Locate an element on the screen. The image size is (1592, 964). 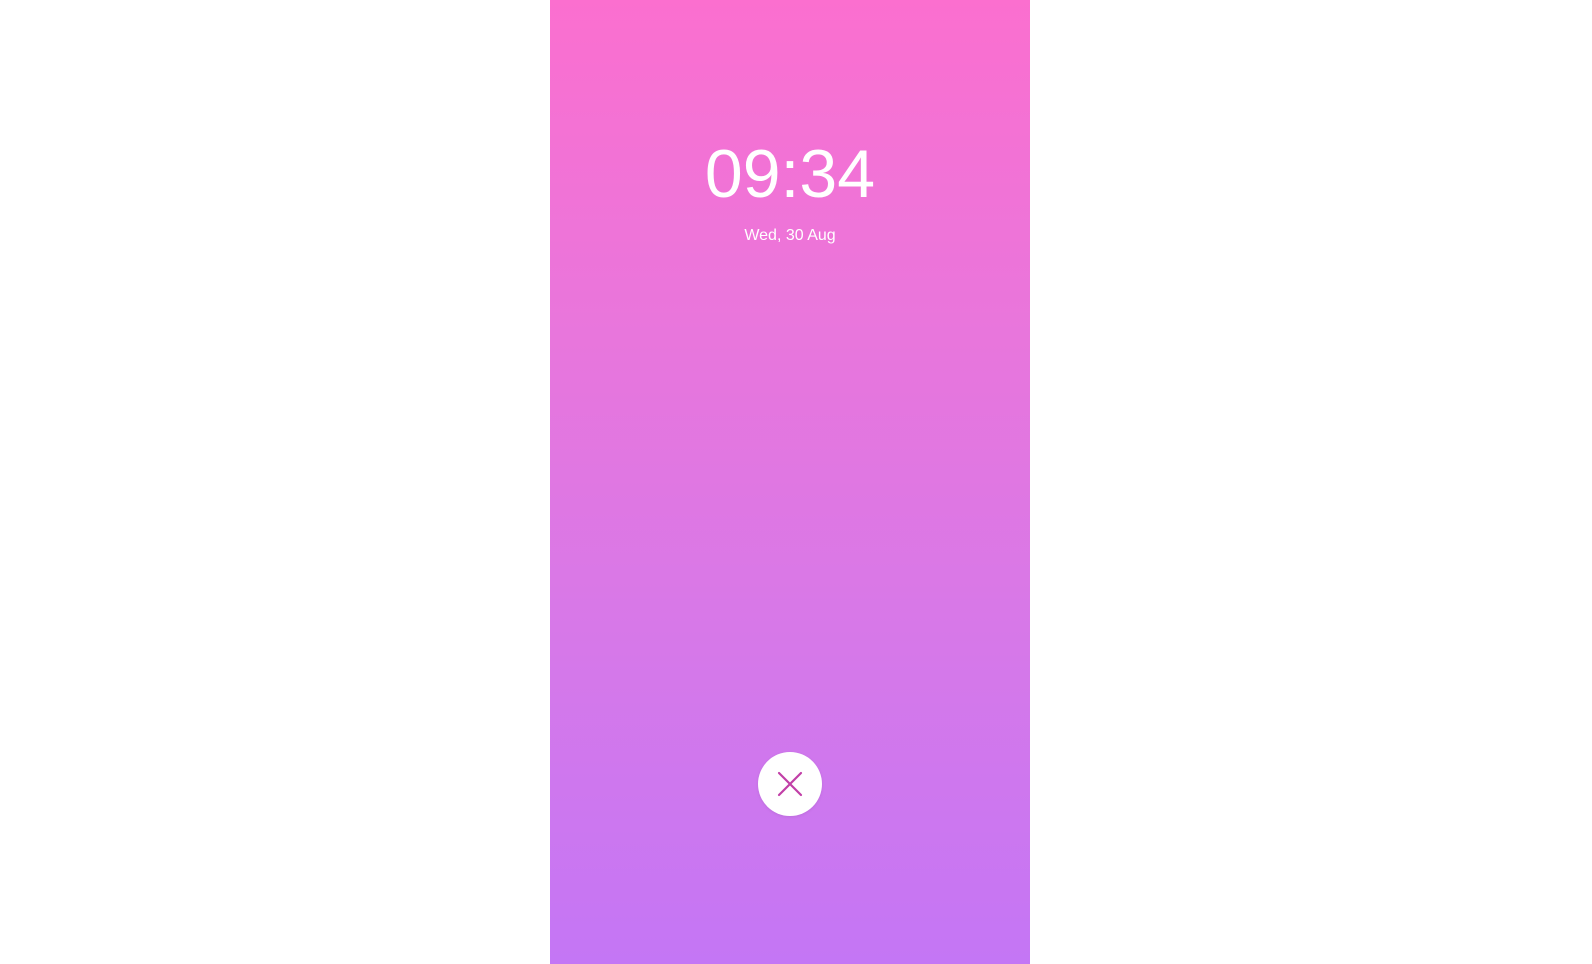
close-icon is located at coordinates (790, 784).